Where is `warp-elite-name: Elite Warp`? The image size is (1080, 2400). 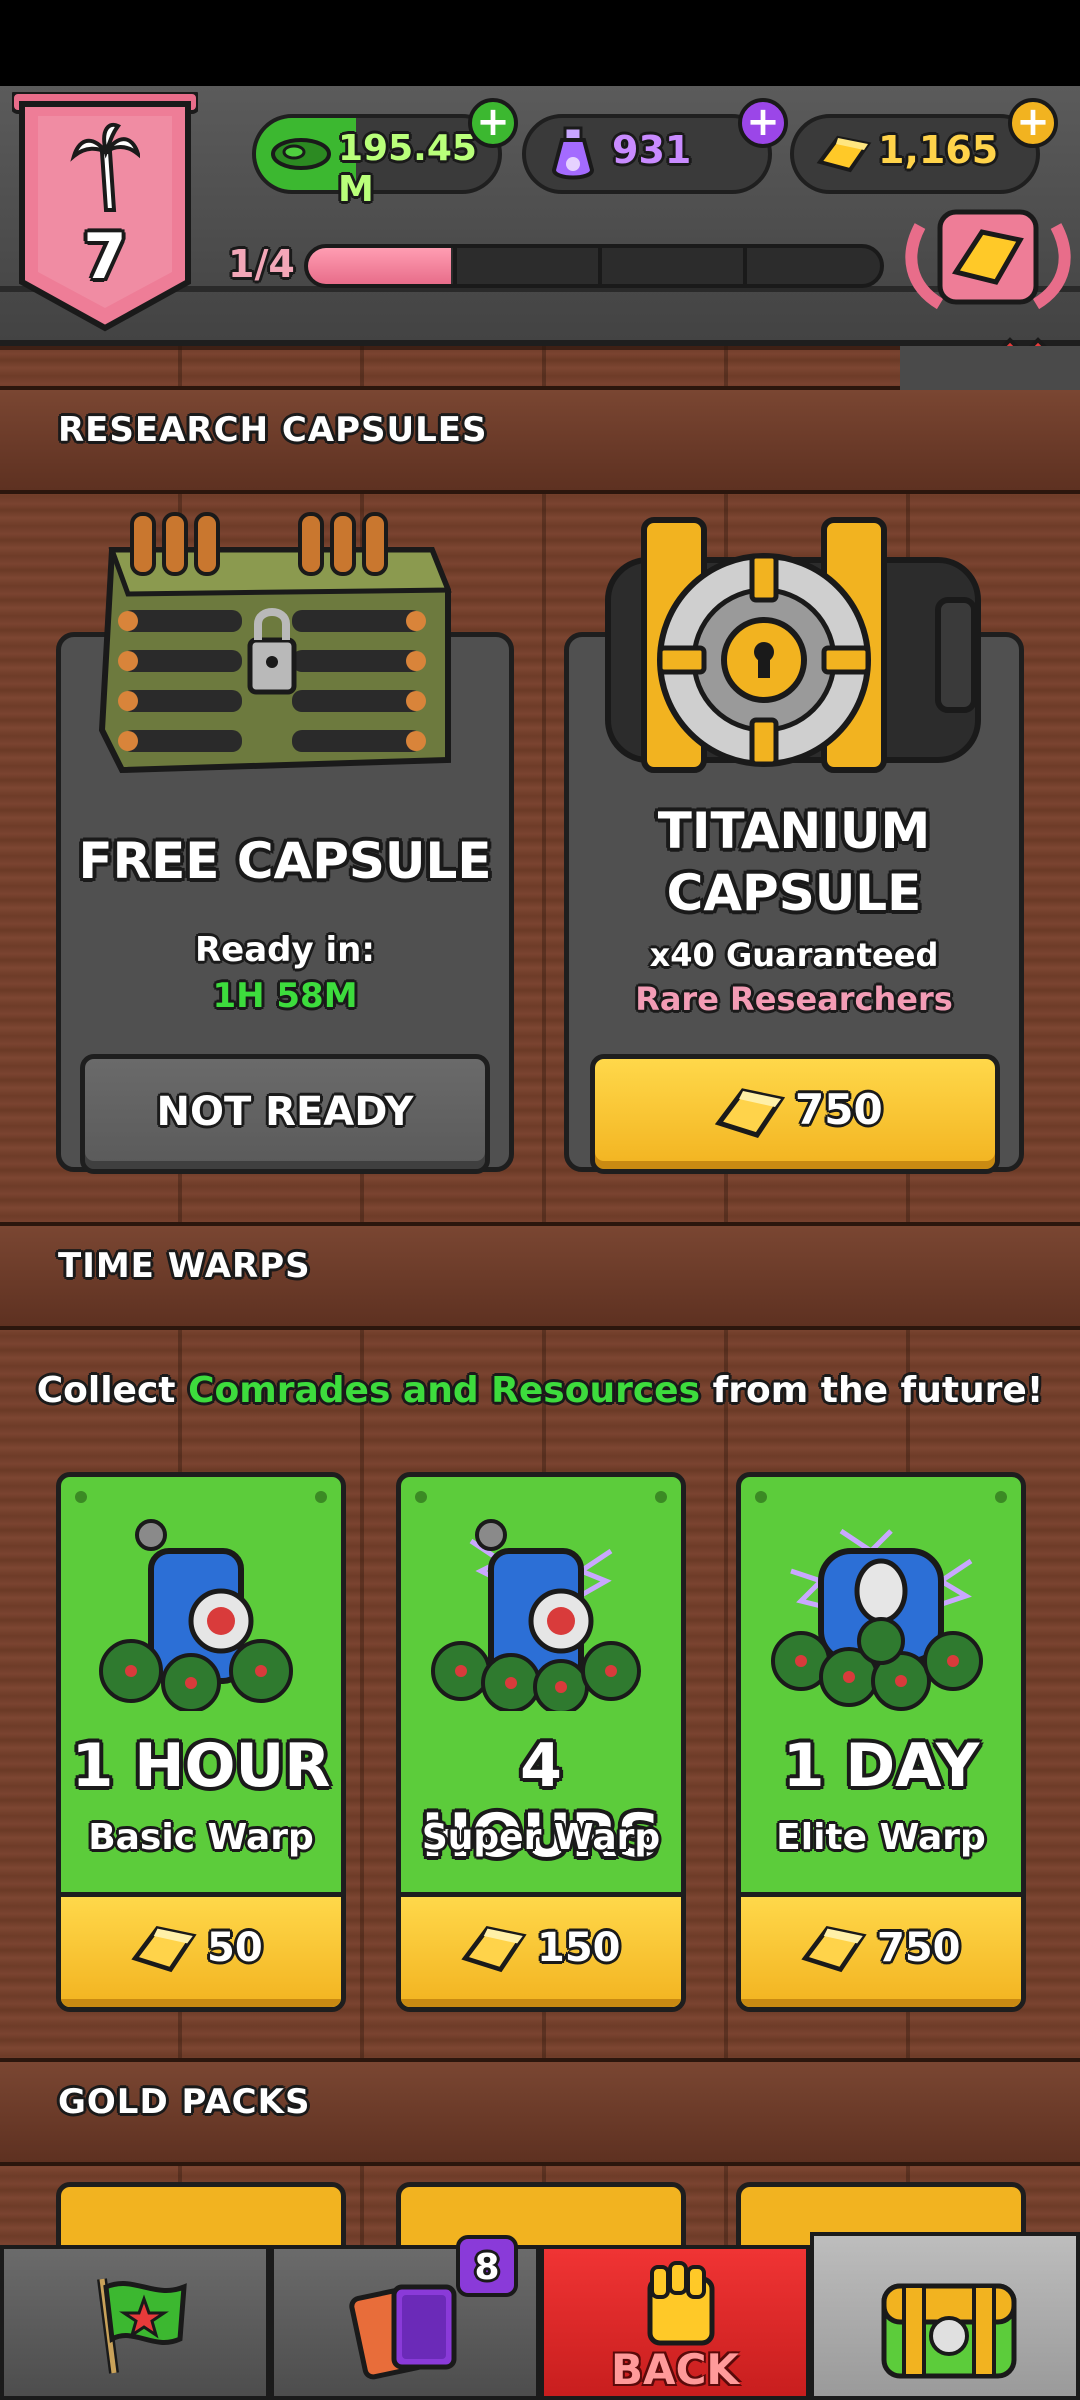 warp-elite-name: Elite Warp is located at coordinates (881, 1837).